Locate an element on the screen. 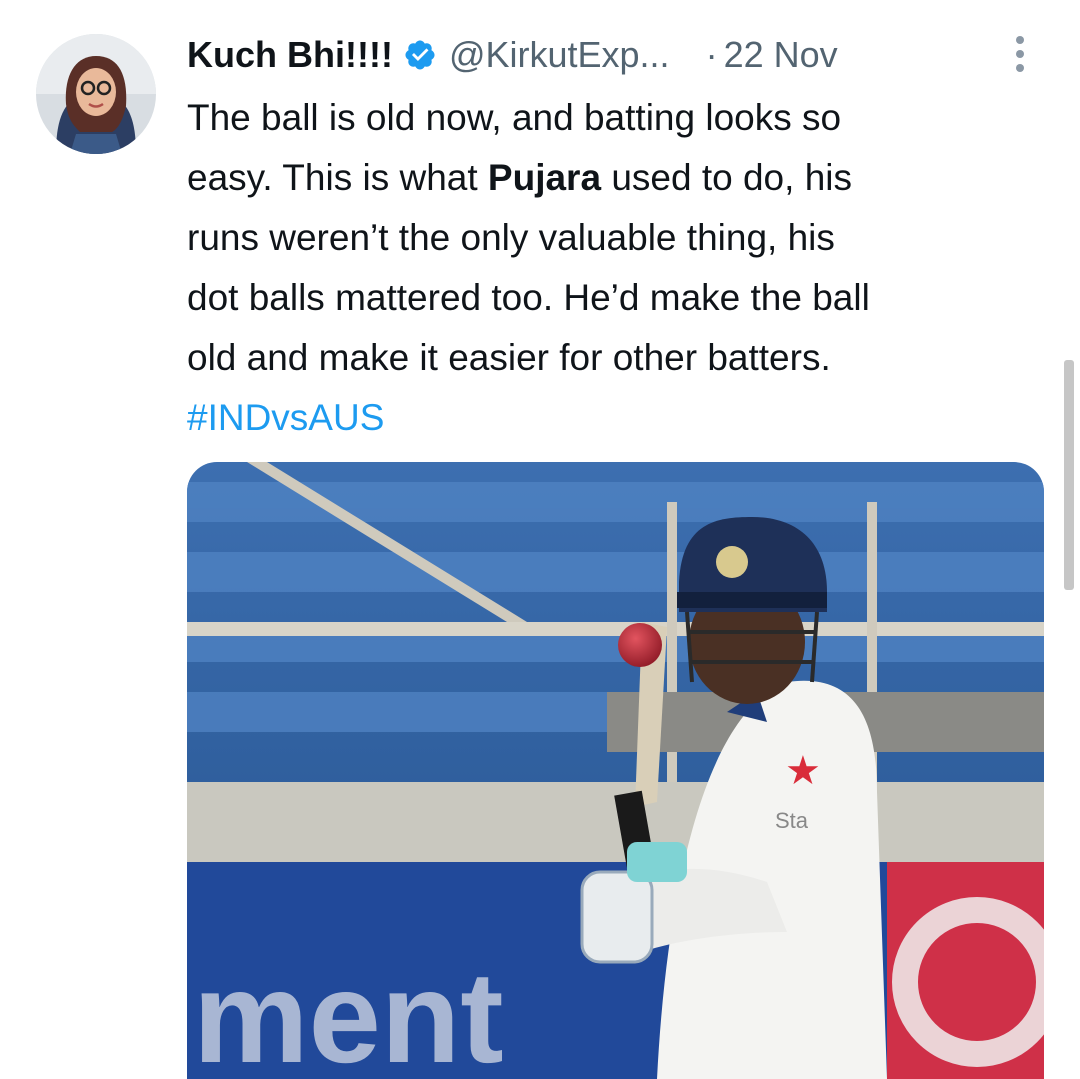 This screenshot has width=1080, height=1079. display-name: Kuch Bhi!!!! is located at coordinates (290, 55).